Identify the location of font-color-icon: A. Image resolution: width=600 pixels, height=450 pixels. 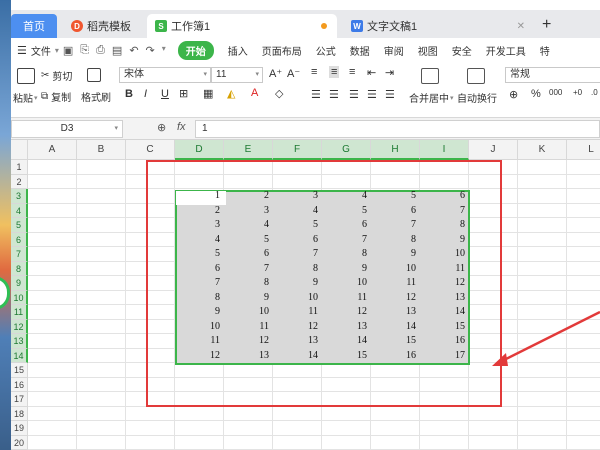
(254, 93).